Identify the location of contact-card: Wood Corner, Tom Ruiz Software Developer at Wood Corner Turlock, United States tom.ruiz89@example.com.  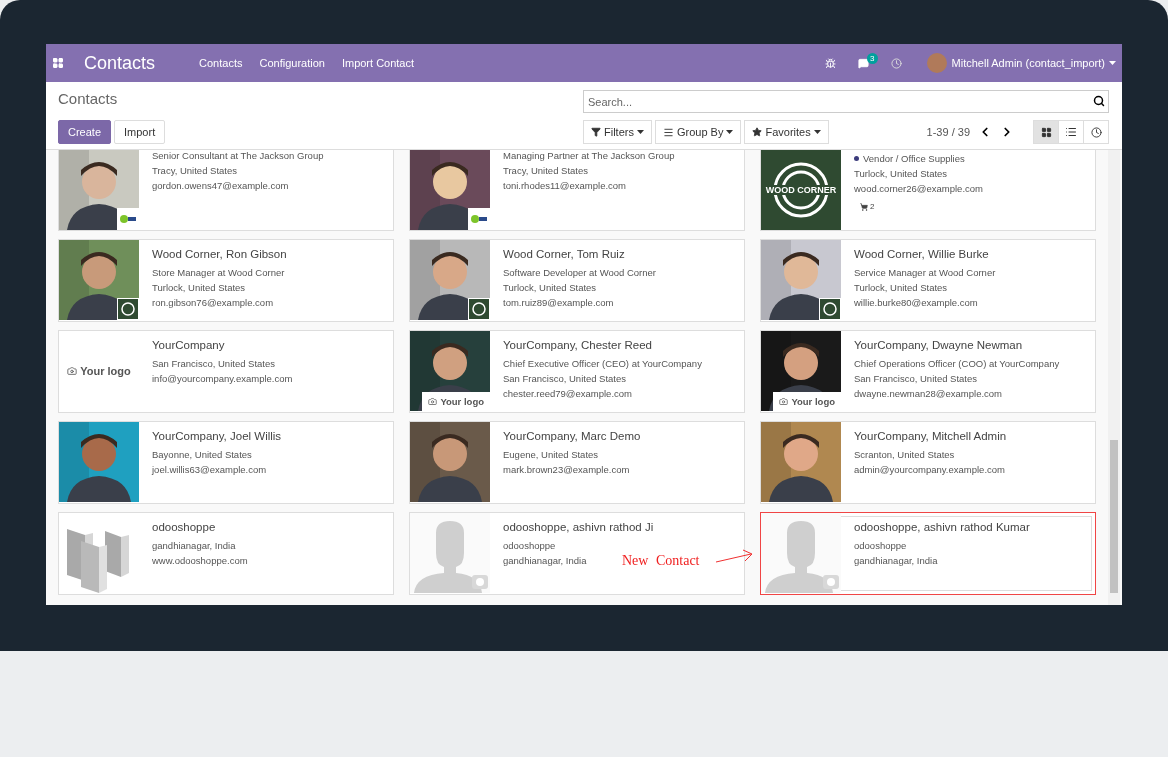
(577, 280).